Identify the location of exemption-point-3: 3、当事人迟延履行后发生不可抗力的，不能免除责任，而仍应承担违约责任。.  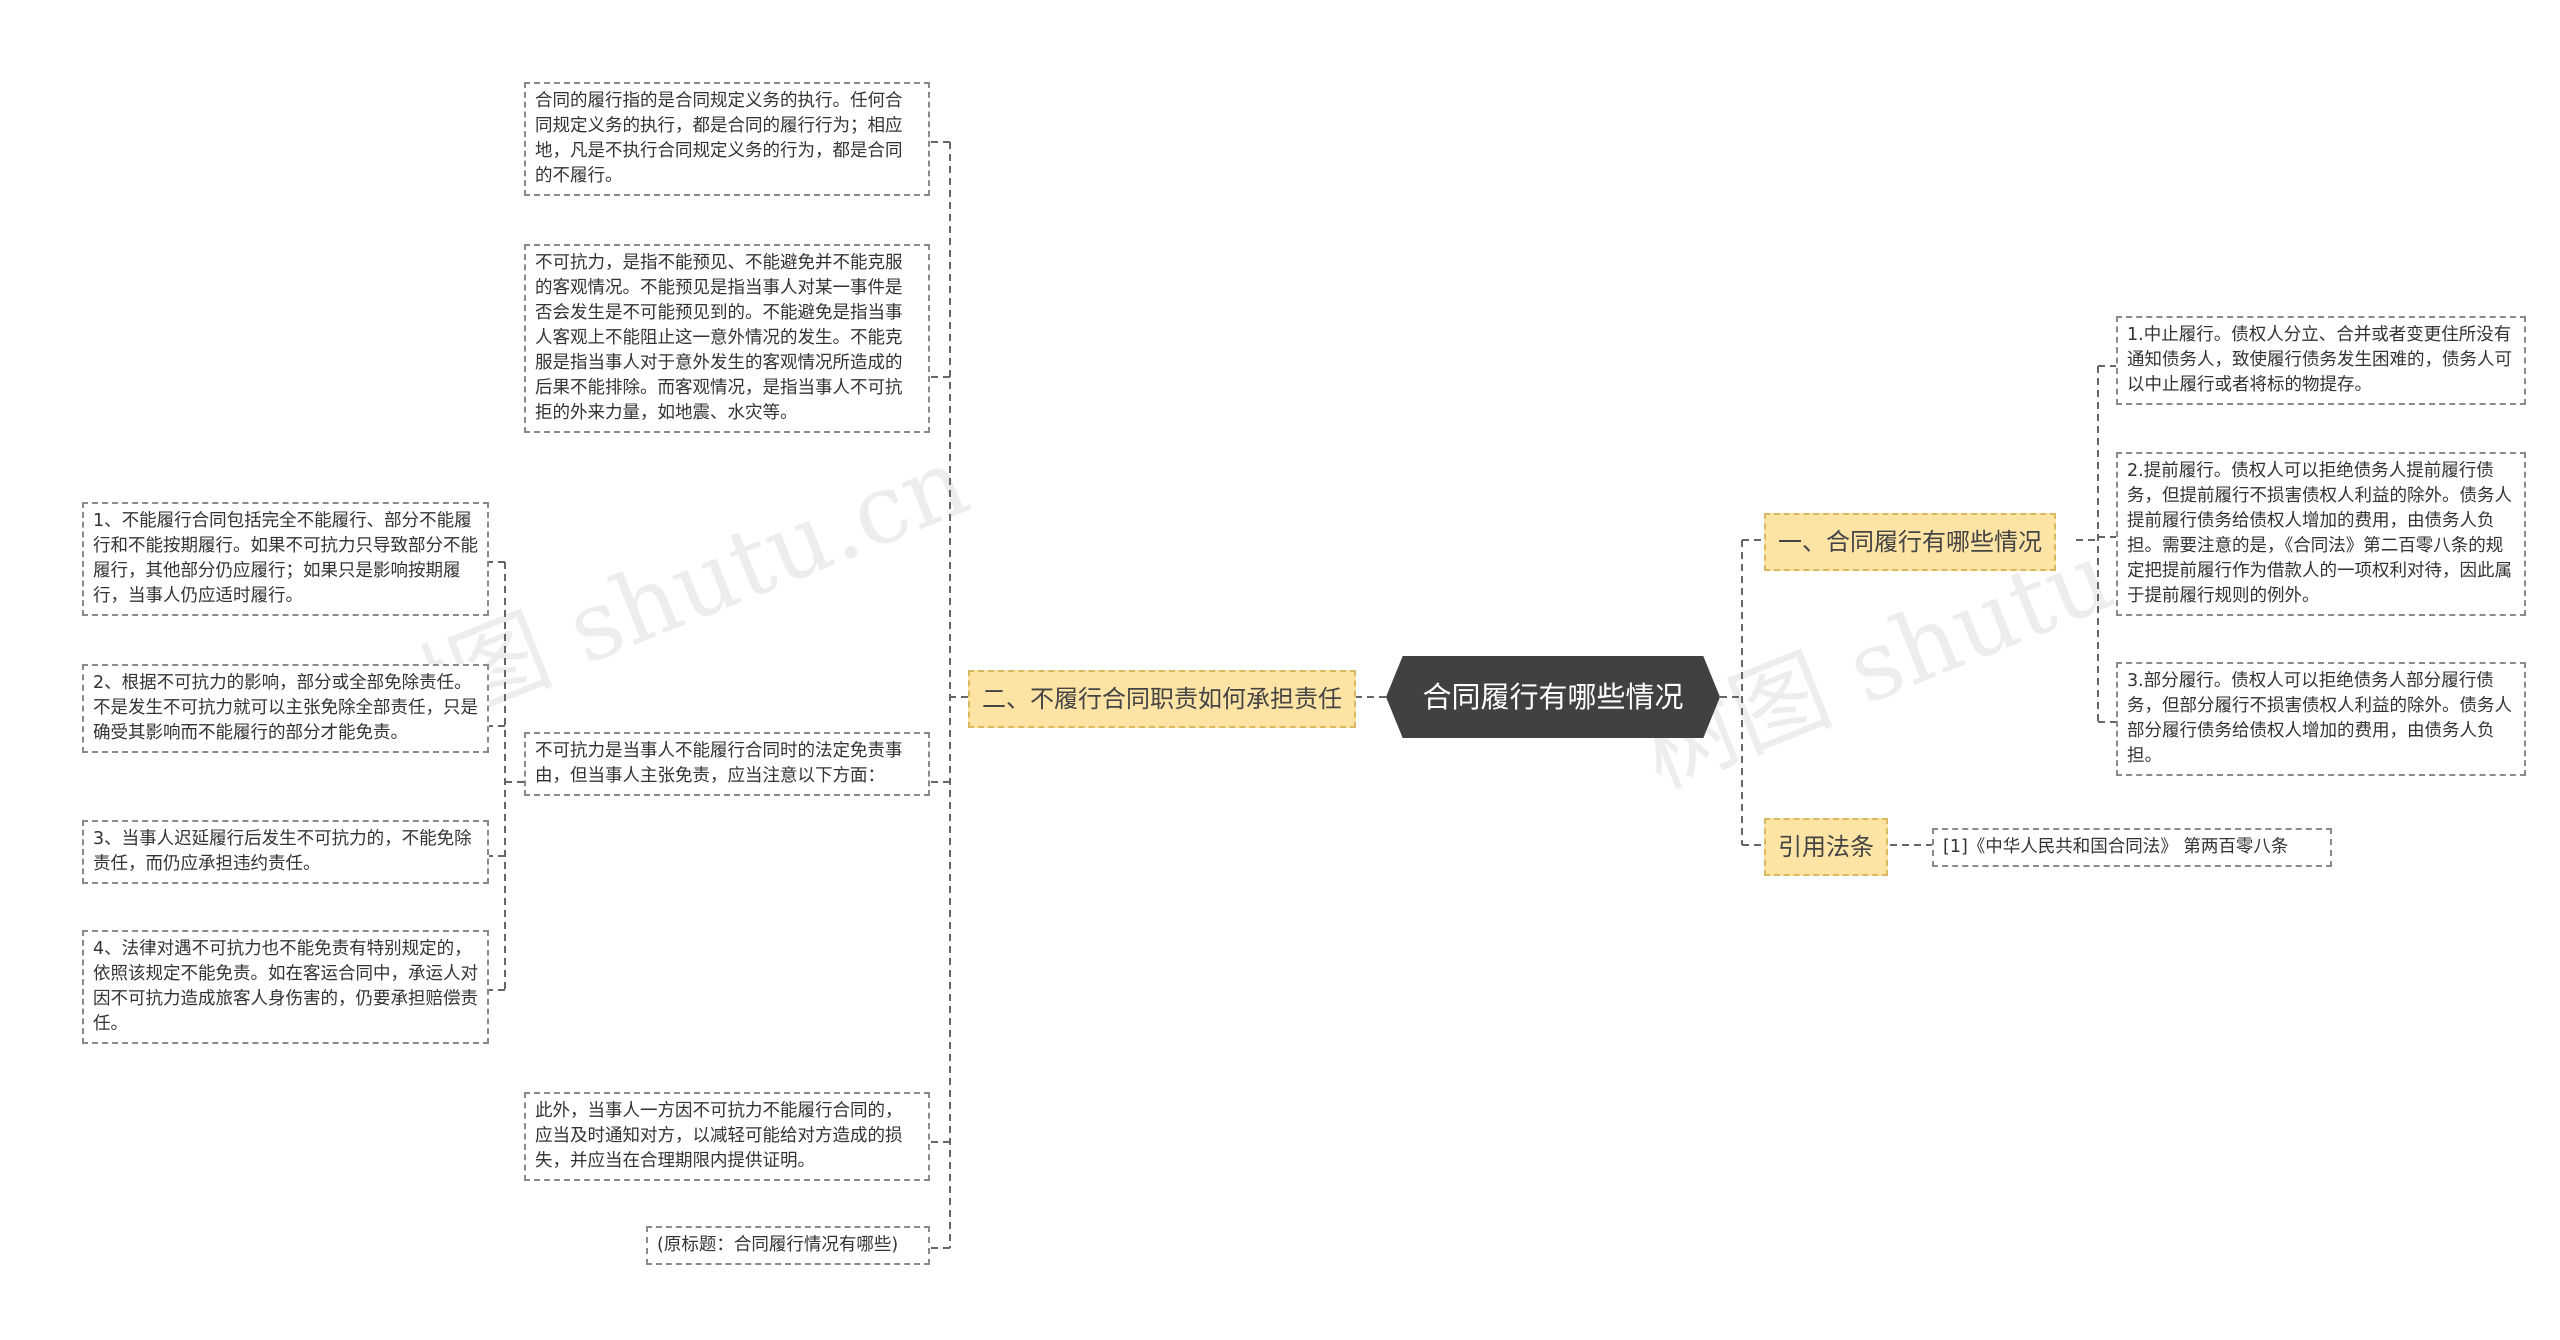
(285, 852).